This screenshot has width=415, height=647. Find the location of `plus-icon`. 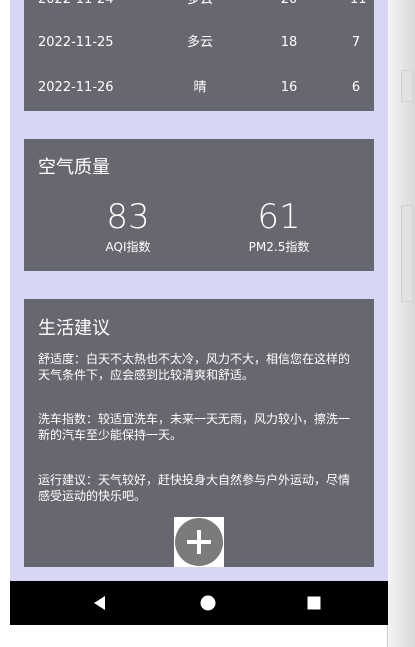

plus-icon is located at coordinates (199, 542).